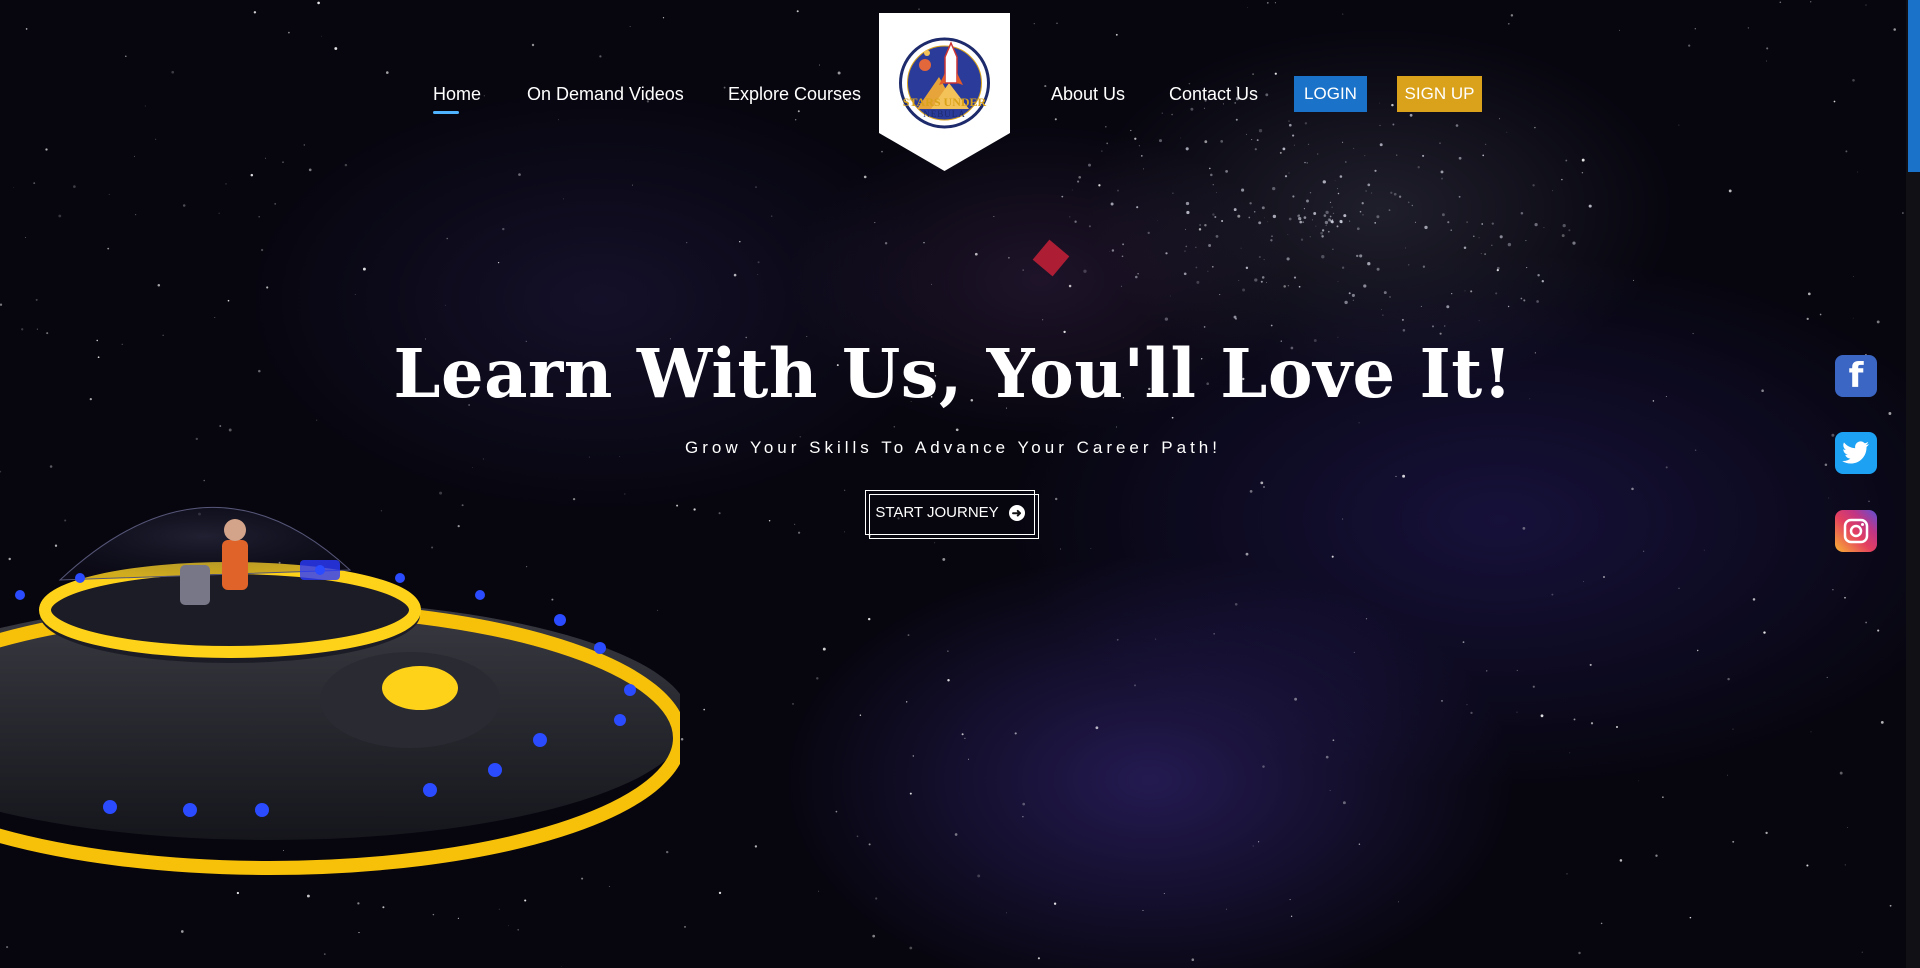  What do you see at coordinates (1856, 453) in the screenshot?
I see `twitter-icon` at bounding box center [1856, 453].